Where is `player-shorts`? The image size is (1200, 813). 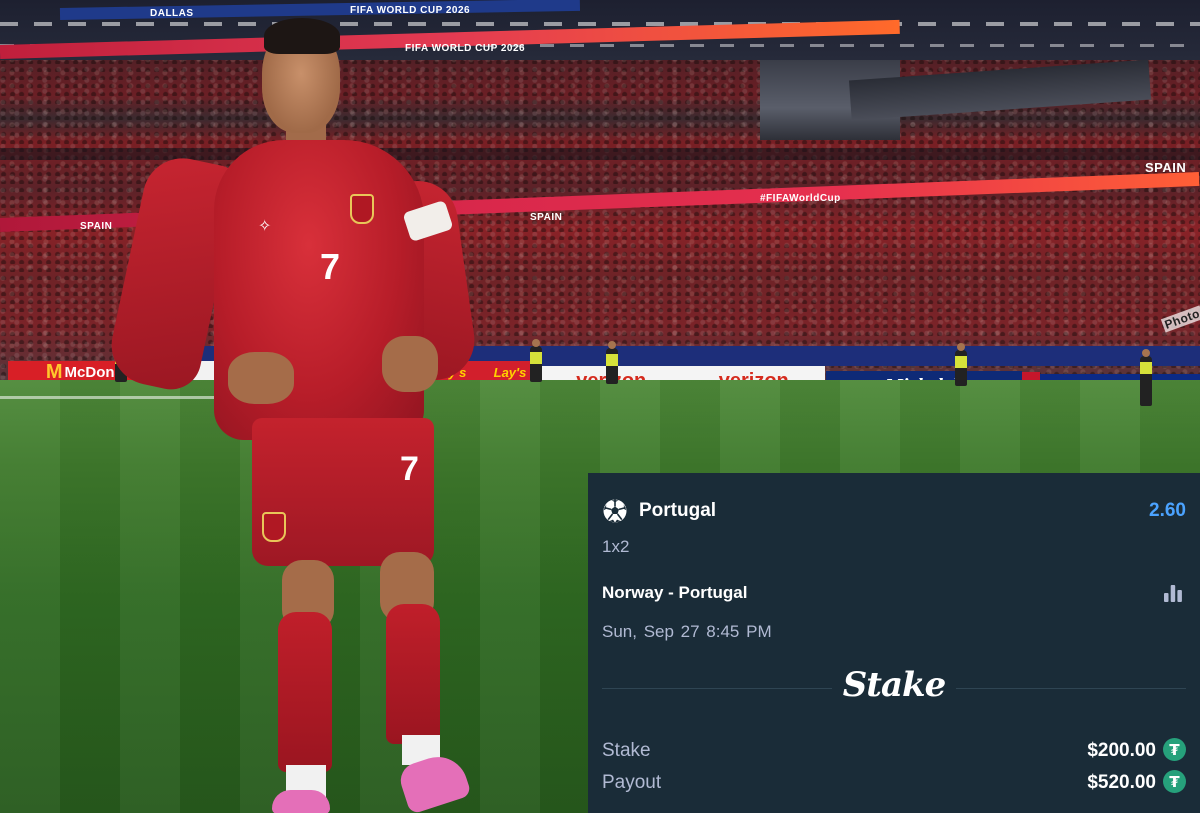
player-shorts is located at coordinates (343, 492).